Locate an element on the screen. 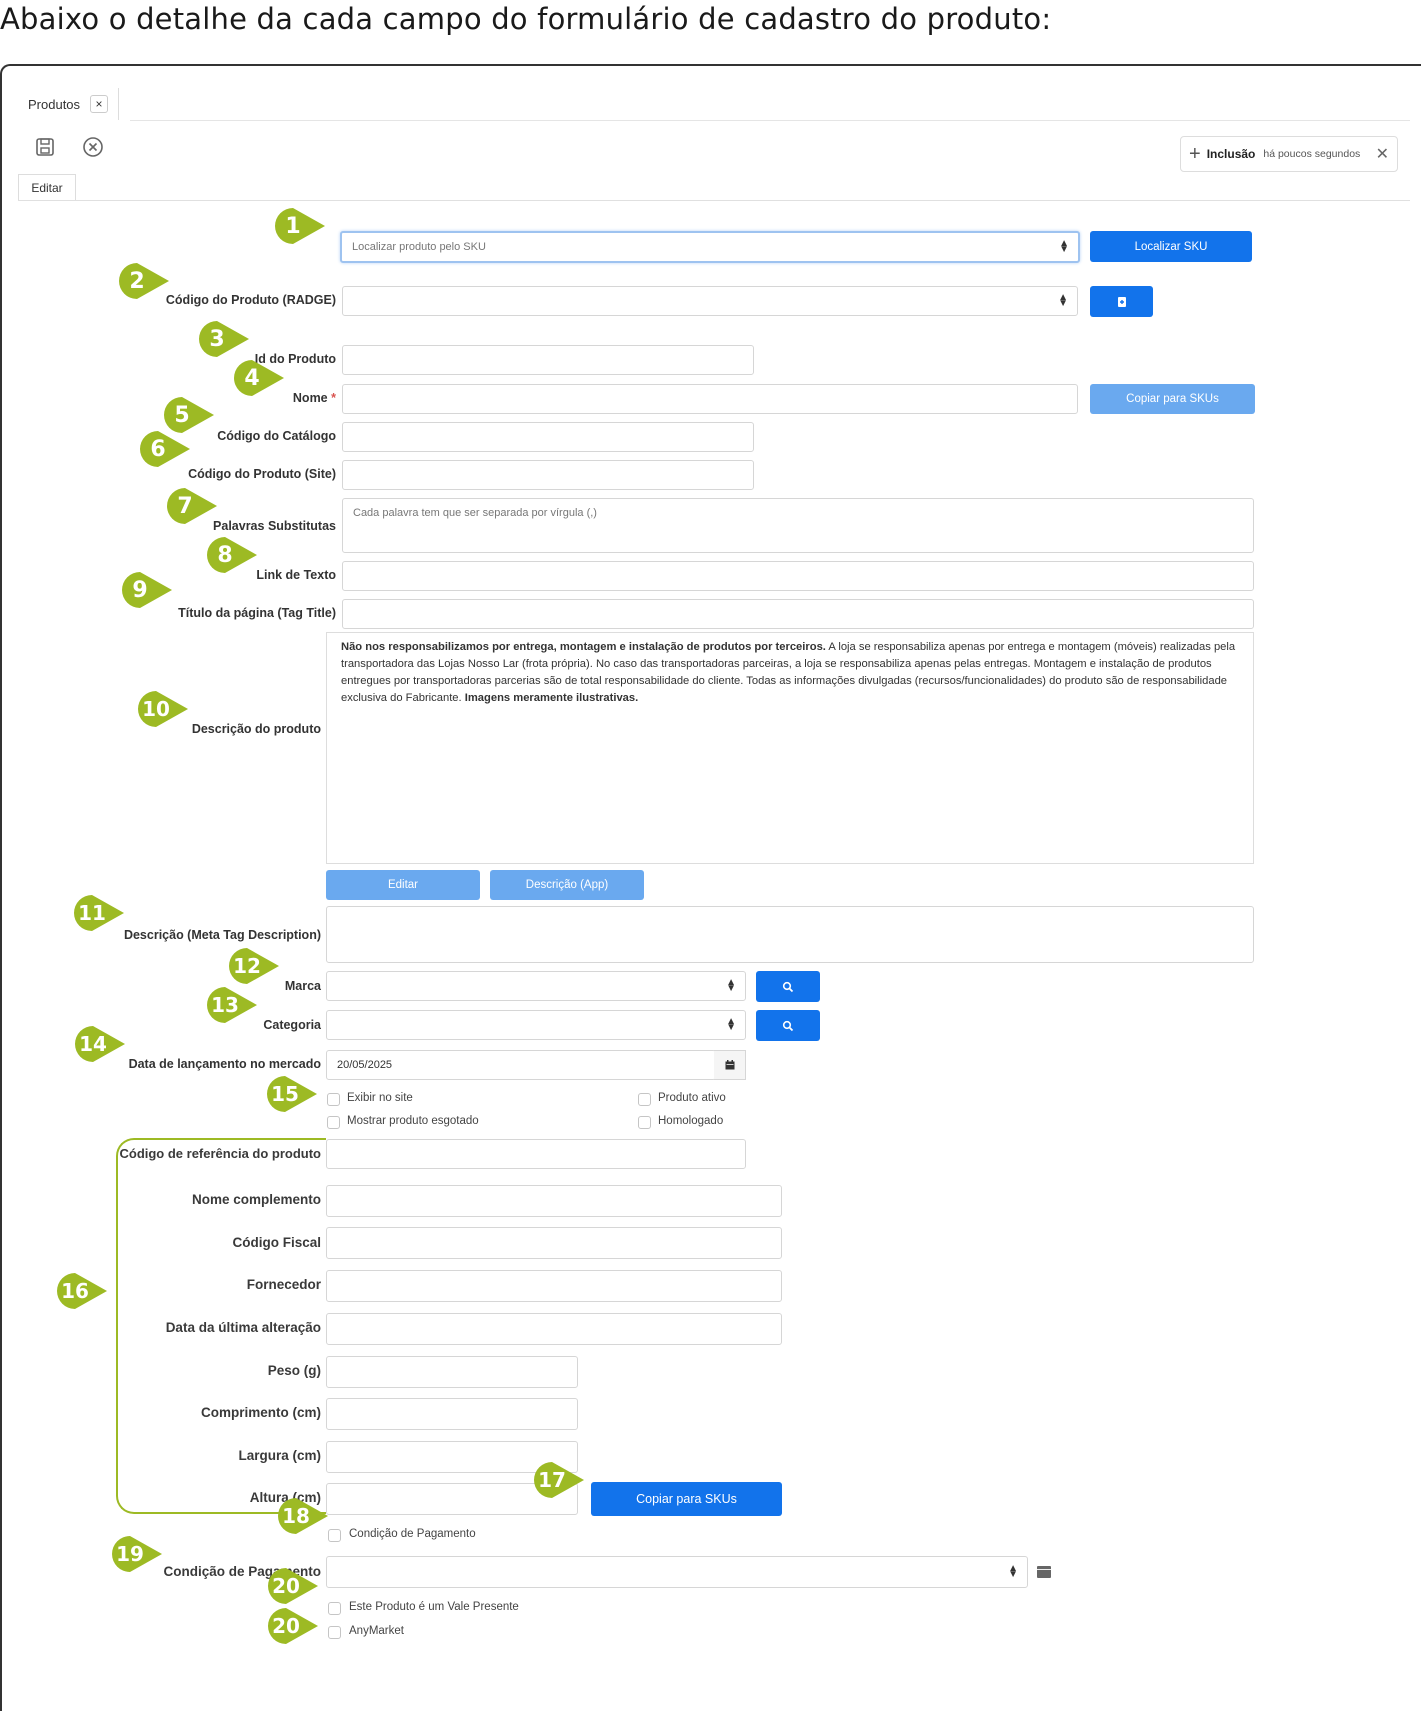  callout-marker-20: 20 is located at coordinates (294, 1586).